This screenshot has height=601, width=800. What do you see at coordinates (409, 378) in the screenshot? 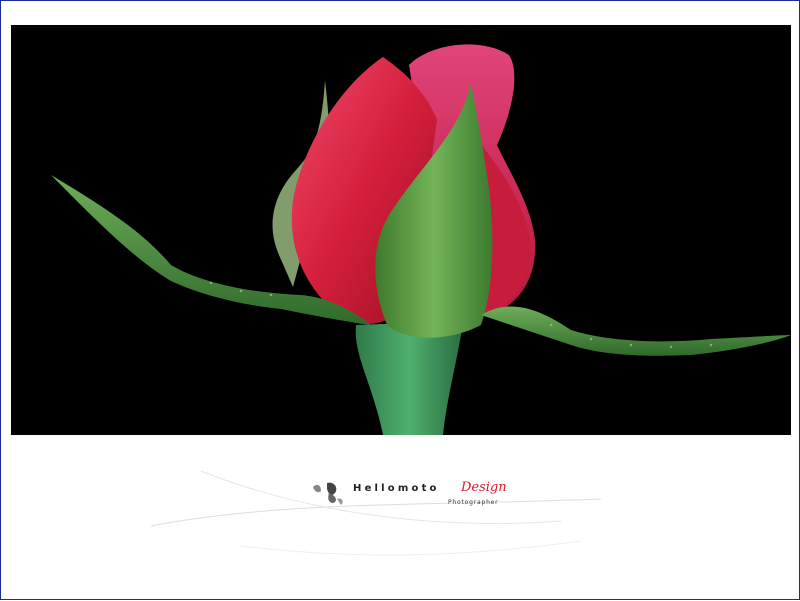
I see `stem` at bounding box center [409, 378].